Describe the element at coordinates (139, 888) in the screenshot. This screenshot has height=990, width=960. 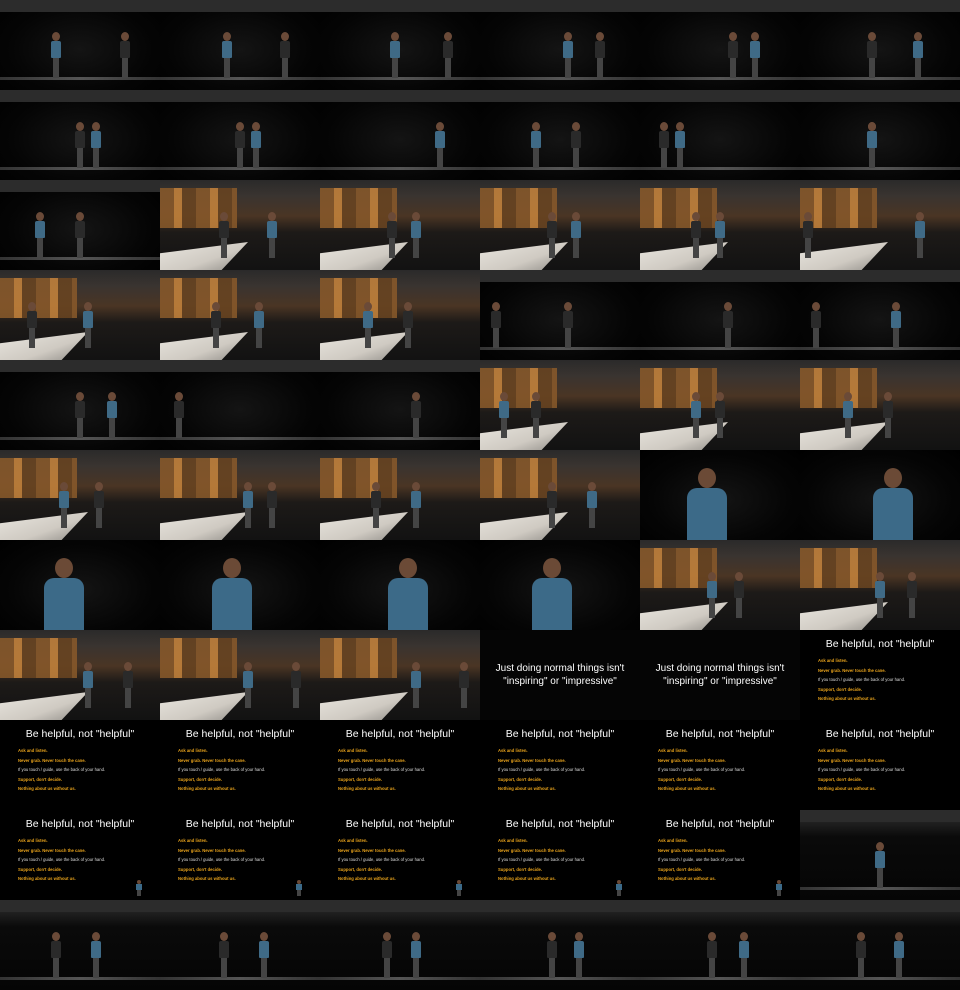
I see `speaker-figure` at that location.